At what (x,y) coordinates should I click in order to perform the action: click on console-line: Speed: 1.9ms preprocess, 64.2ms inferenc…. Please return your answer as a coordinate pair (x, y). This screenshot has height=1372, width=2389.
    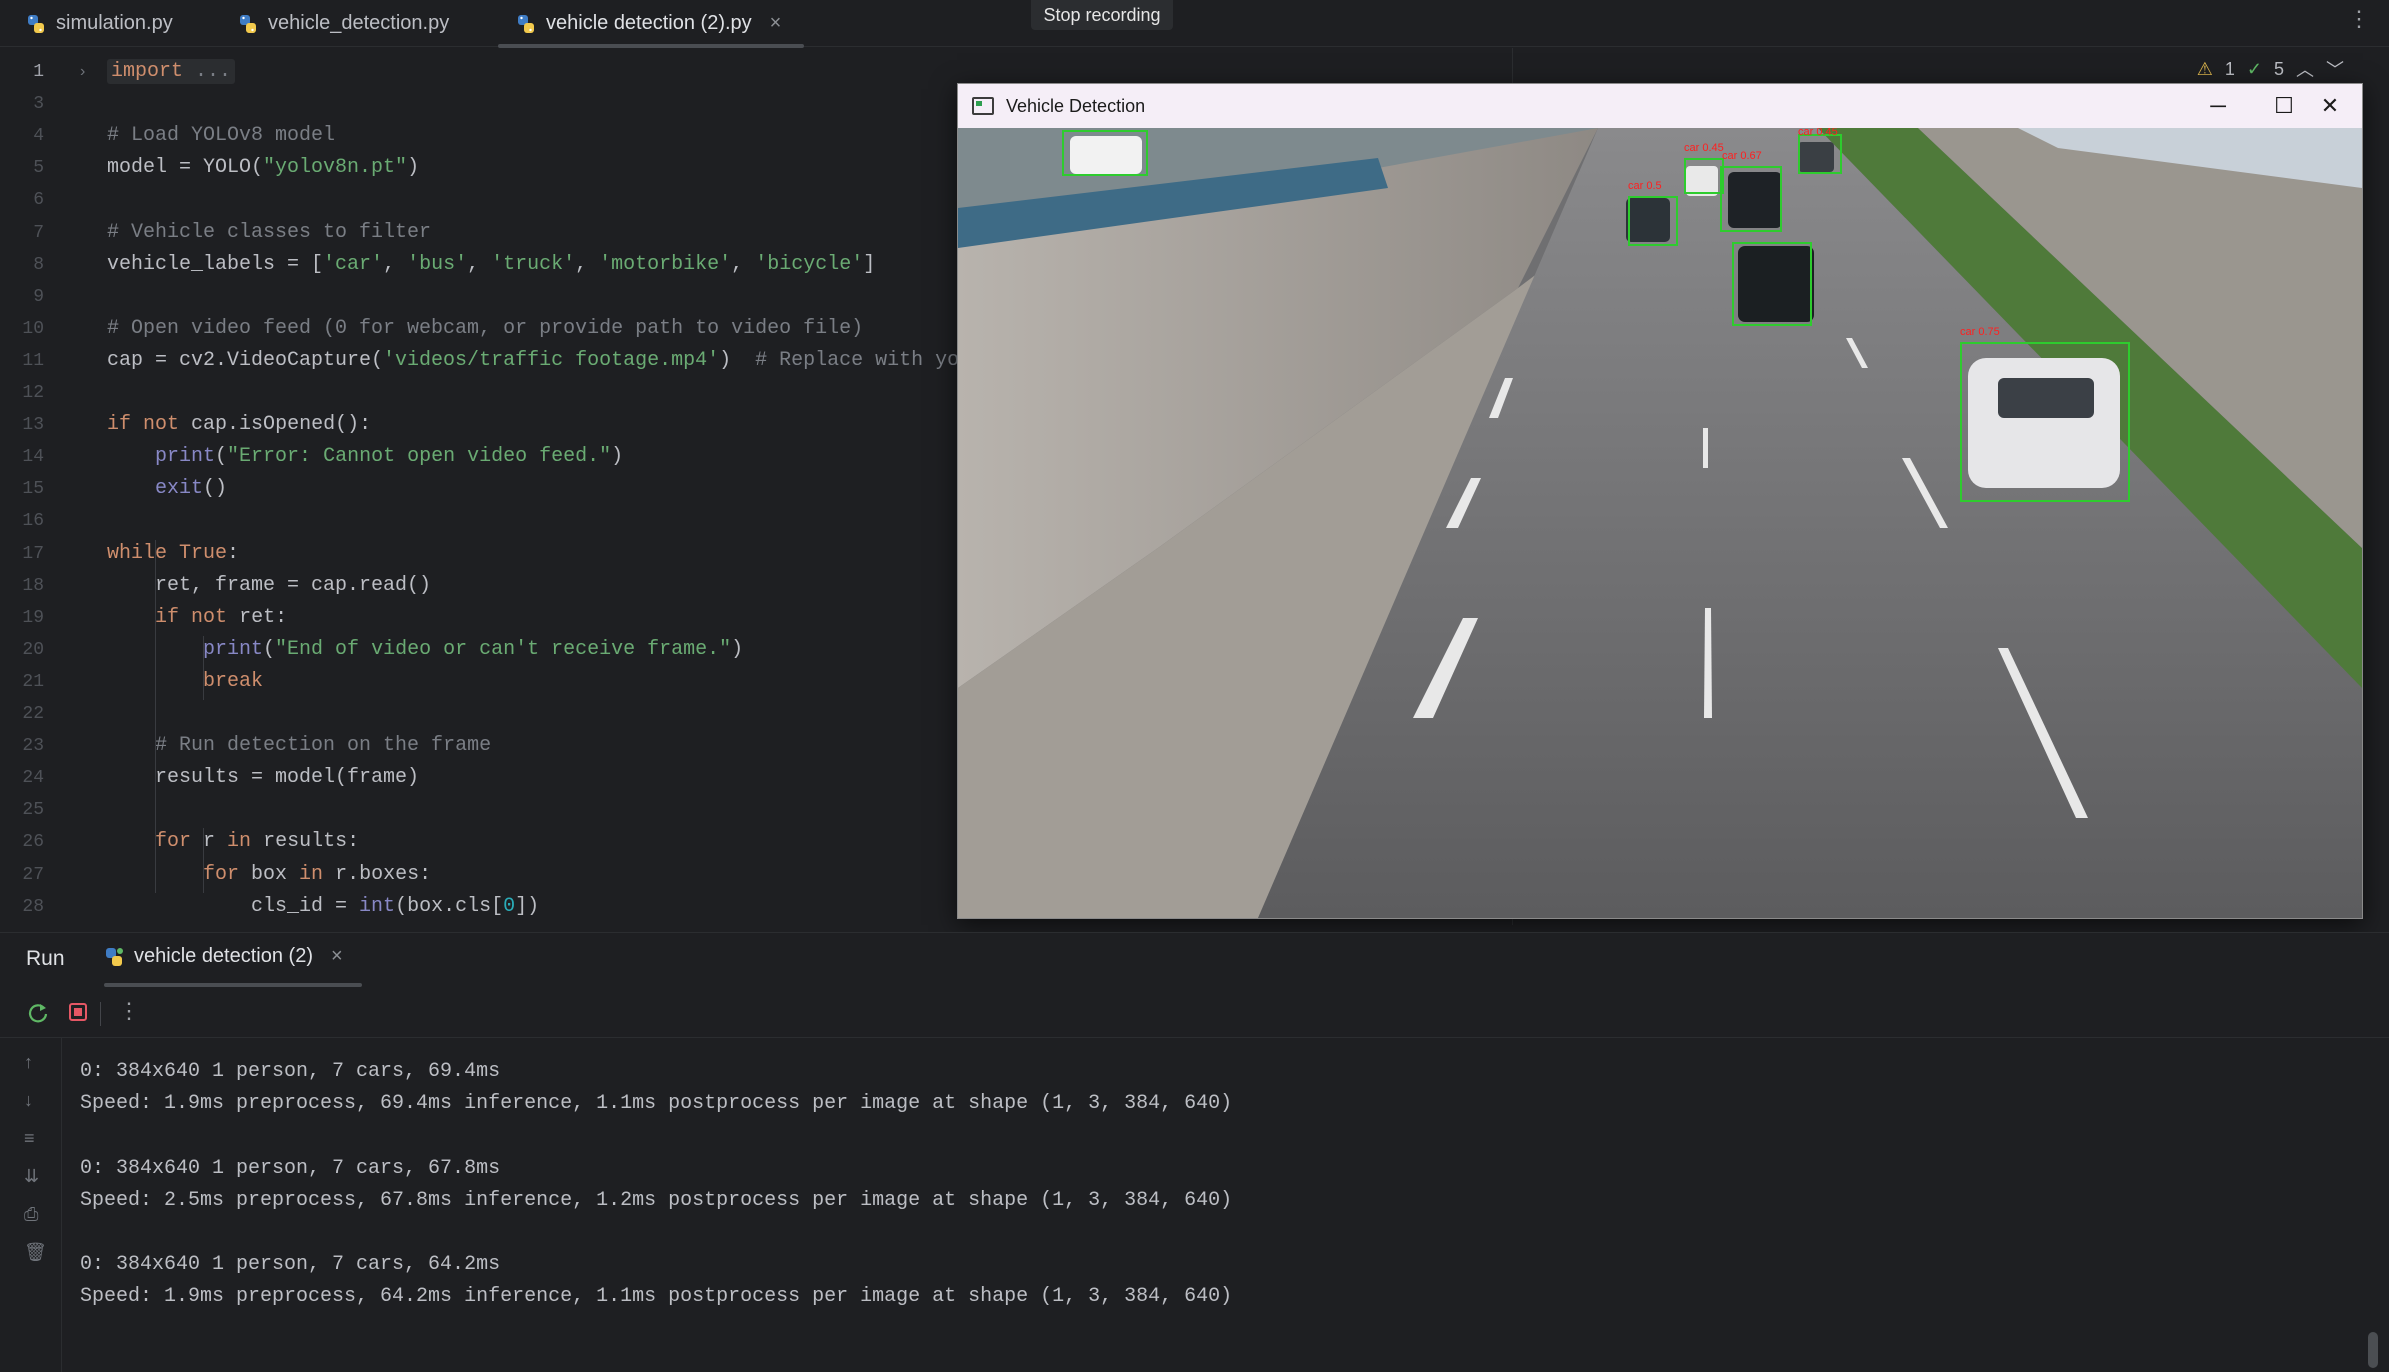
    Looking at the image, I should click on (656, 1297).